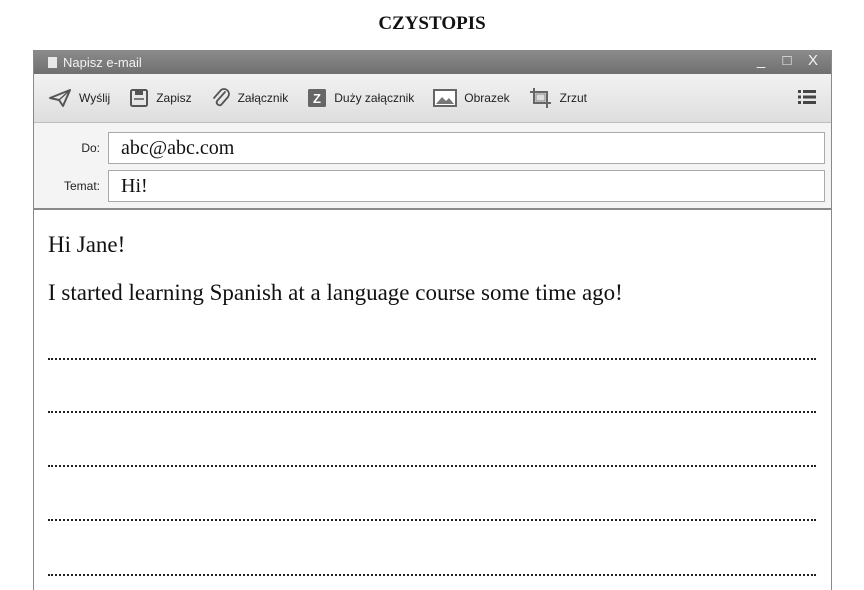 The height and width of the screenshot is (590, 864). What do you see at coordinates (432, 23) in the screenshot?
I see `page-title: CZYSTOPIS` at bounding box center [432, 23].